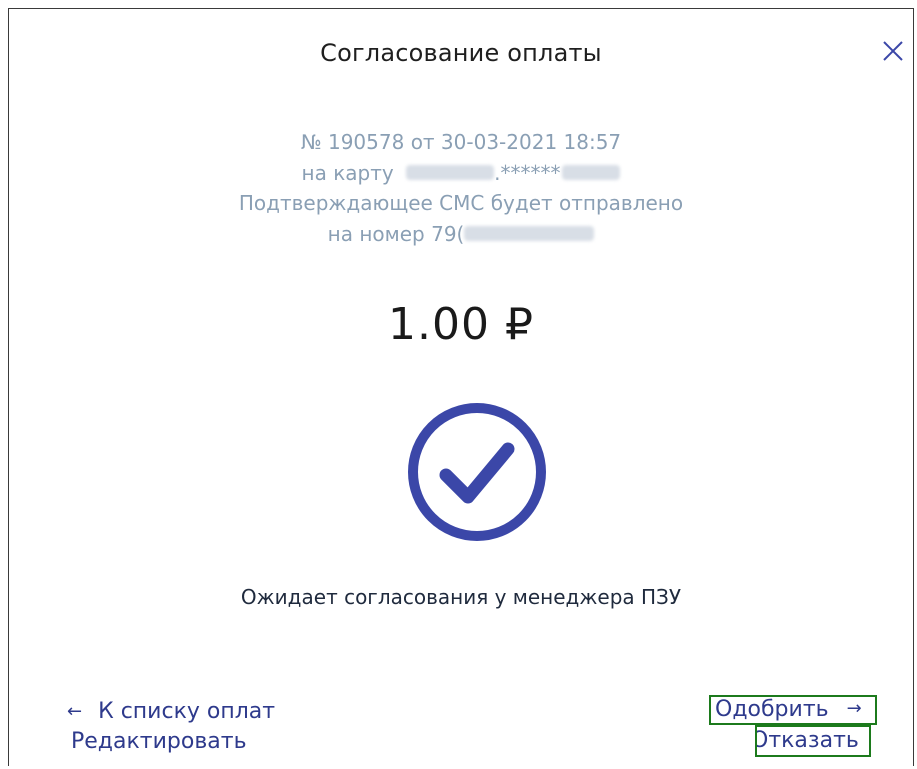  Describe the element at coordinates (893, 51) in the screenshot. I see `close-icon` at that location.